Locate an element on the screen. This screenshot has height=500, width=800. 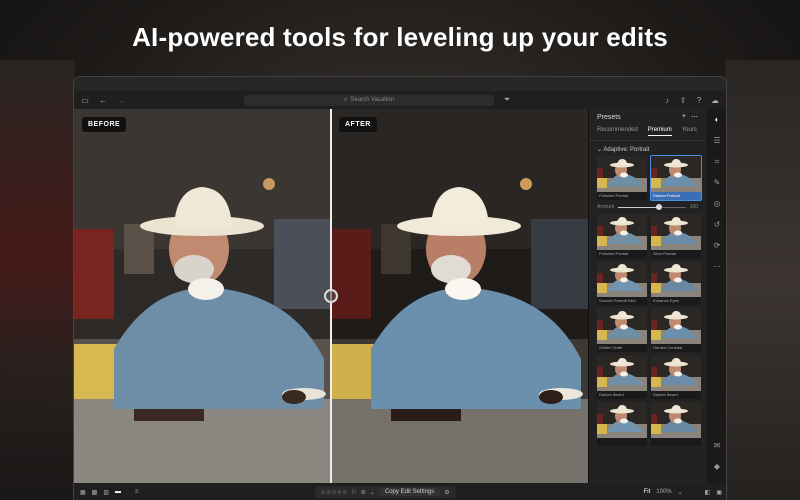
before-after-icon: ◧ is located at coordinates (708, 492).